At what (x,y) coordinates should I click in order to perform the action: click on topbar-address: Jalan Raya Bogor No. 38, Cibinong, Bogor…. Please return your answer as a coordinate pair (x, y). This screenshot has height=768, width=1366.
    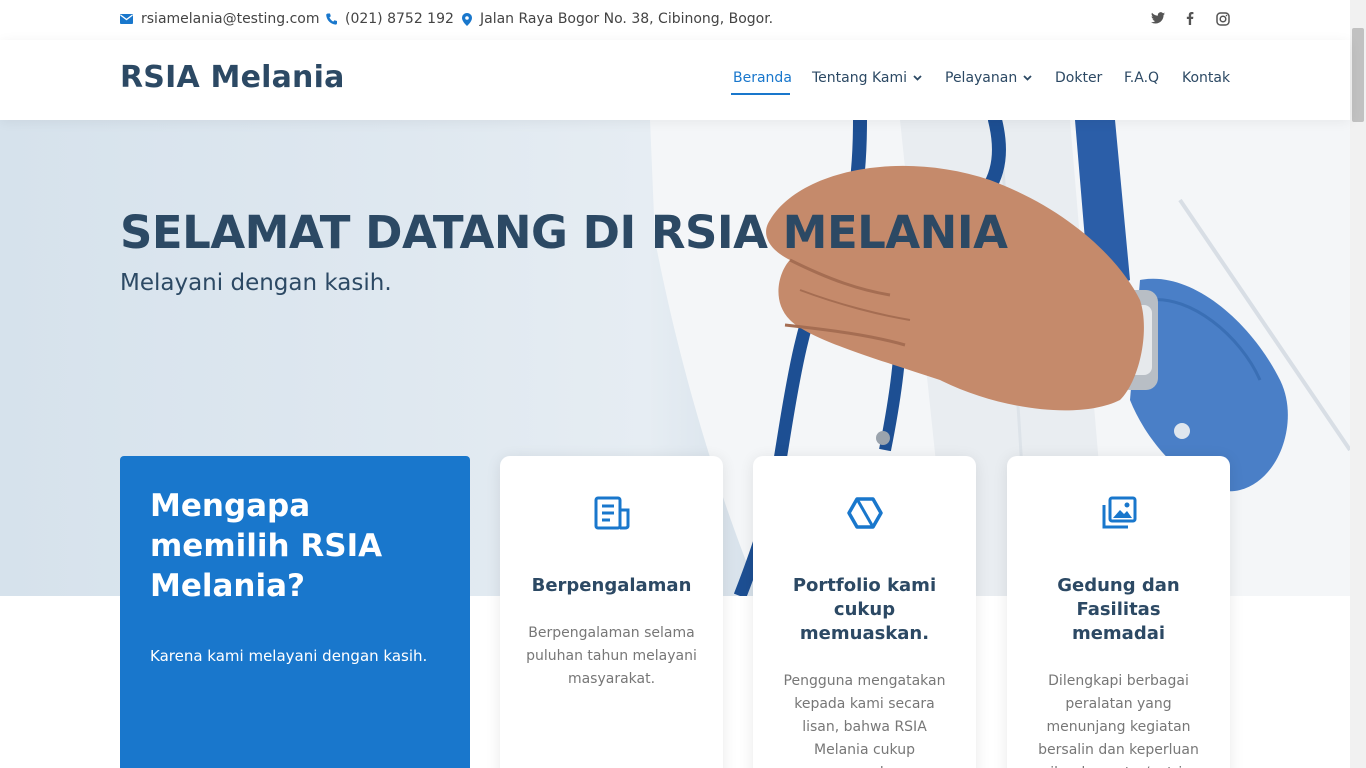
    Looking at the image, I should click on (617, 19).